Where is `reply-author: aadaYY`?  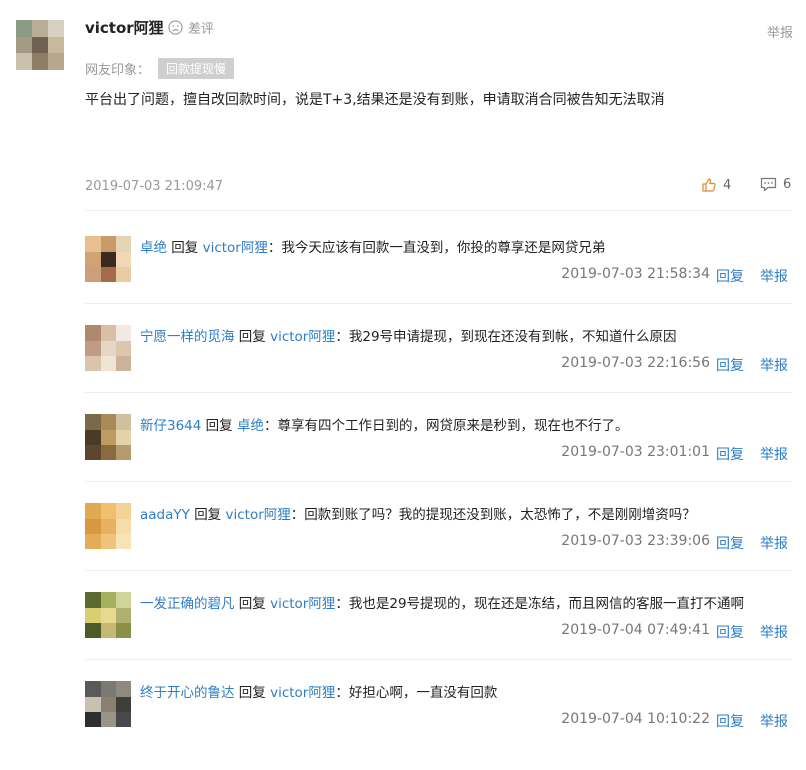 reply-author: aadaYY is located at coordinates (165, 515).